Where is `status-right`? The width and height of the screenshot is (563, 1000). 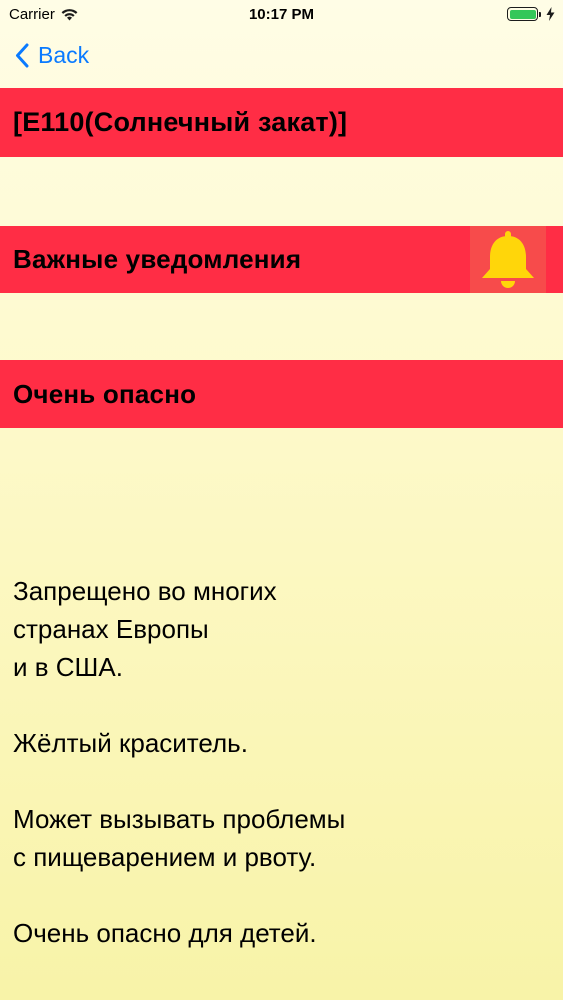
status-right is located at coordinates (531, 14).